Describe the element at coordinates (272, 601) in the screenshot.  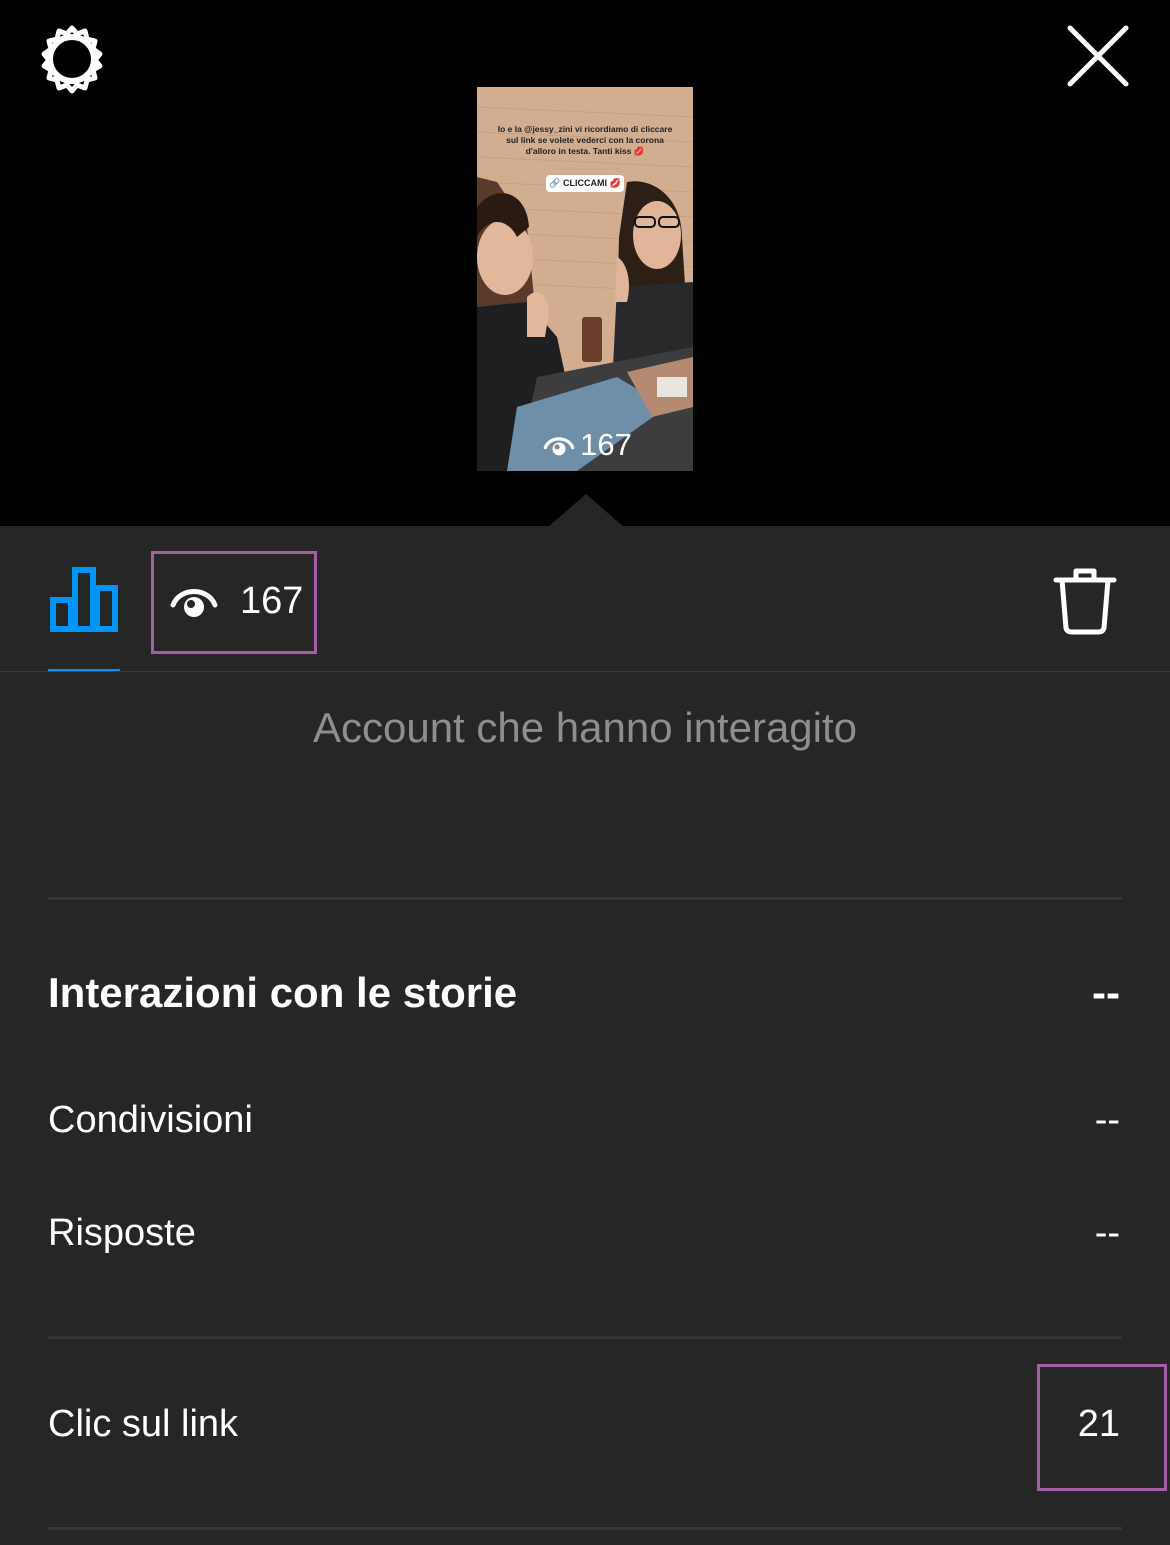
I see `viewers-count: 167` at that location.